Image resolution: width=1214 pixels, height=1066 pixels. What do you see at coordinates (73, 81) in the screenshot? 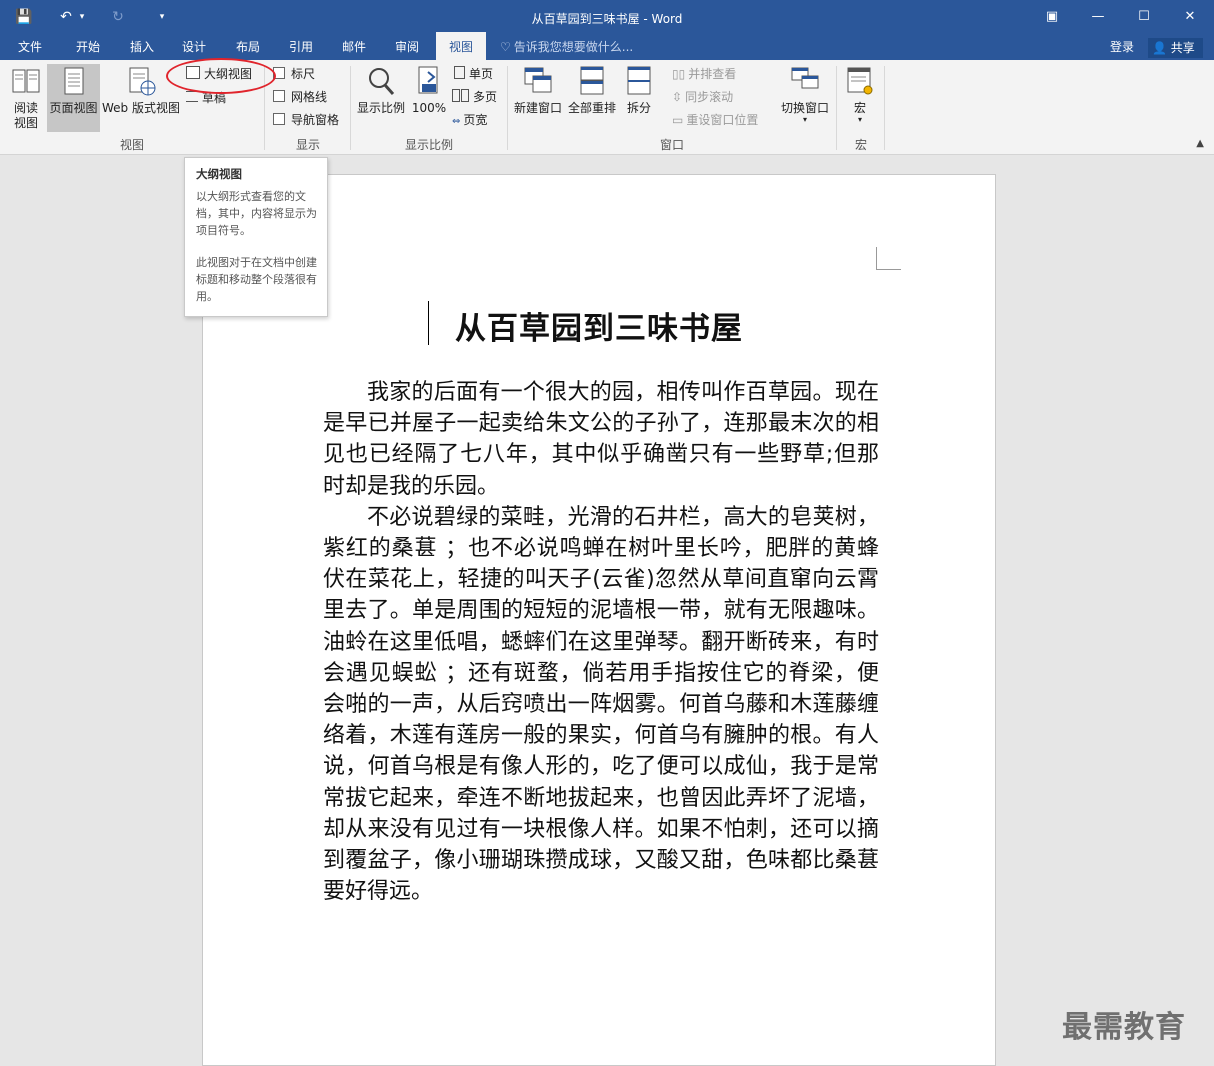
I see `print-layout-icon` at bounding box center [73, 81].